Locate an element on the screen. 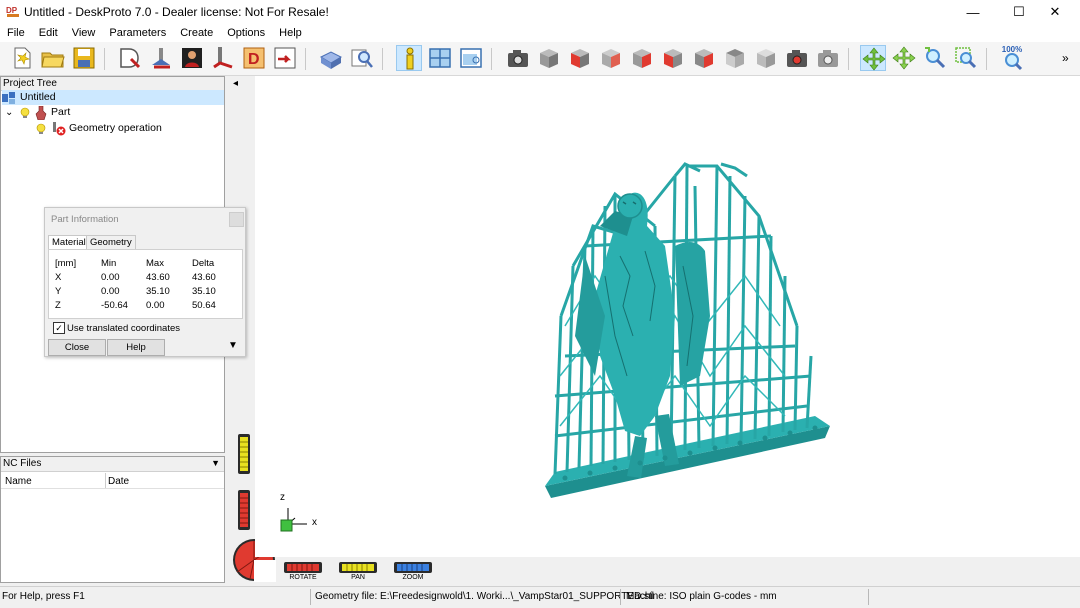  row-label: Y is located at coordinates (58, 291).